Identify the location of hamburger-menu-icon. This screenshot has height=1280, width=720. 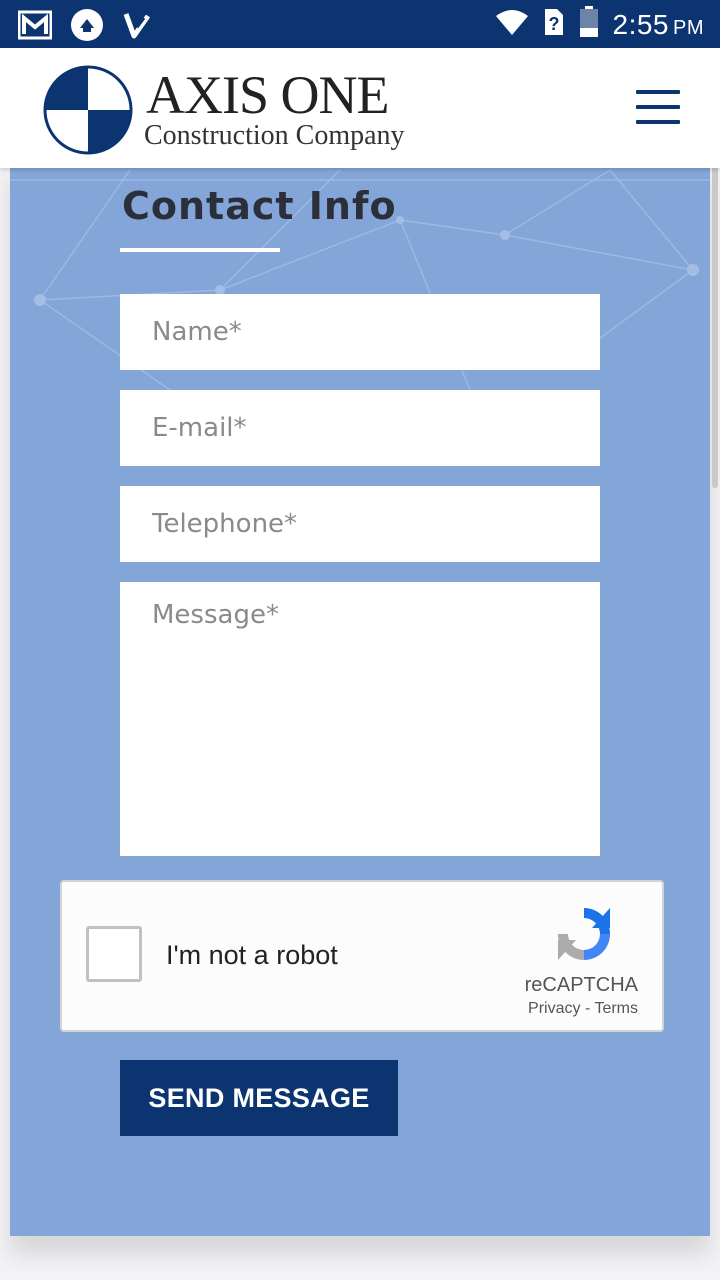
(658, 107).